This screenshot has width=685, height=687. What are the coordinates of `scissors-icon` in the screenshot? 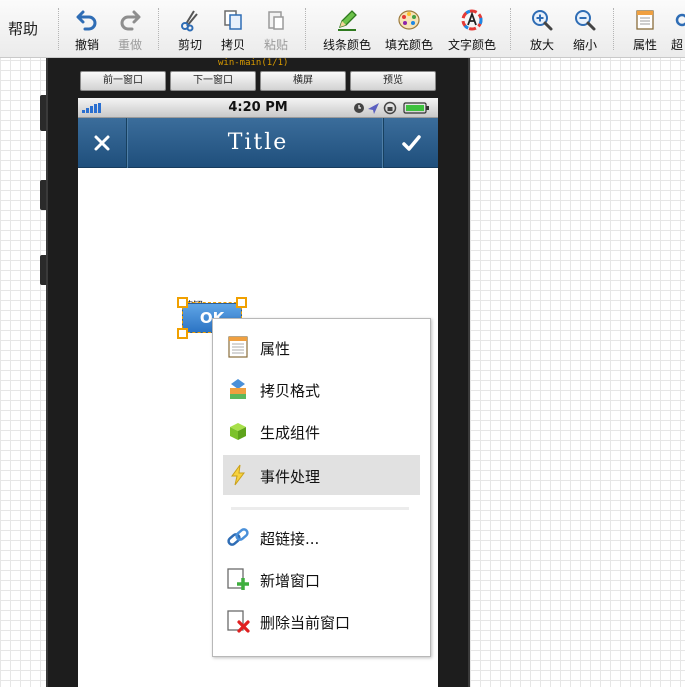 It's located at (189, 21).